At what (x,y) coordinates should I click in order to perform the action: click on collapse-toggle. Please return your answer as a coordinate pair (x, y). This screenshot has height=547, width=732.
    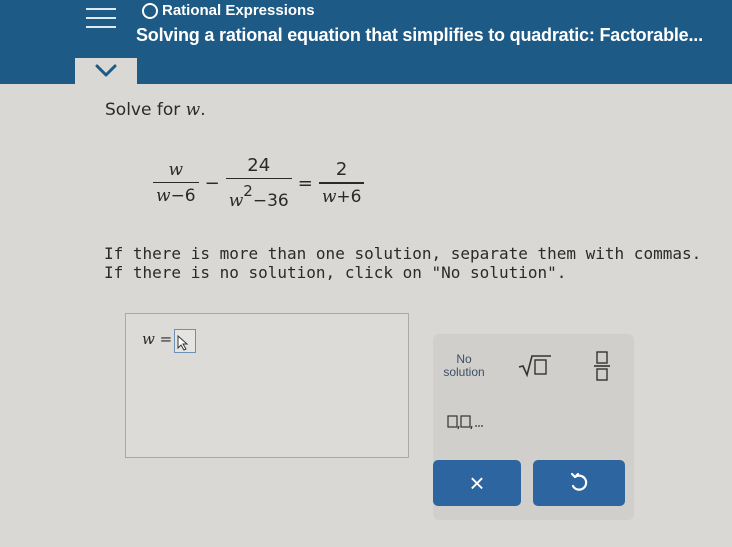
    Looking at the image, I should click on (106, 72).